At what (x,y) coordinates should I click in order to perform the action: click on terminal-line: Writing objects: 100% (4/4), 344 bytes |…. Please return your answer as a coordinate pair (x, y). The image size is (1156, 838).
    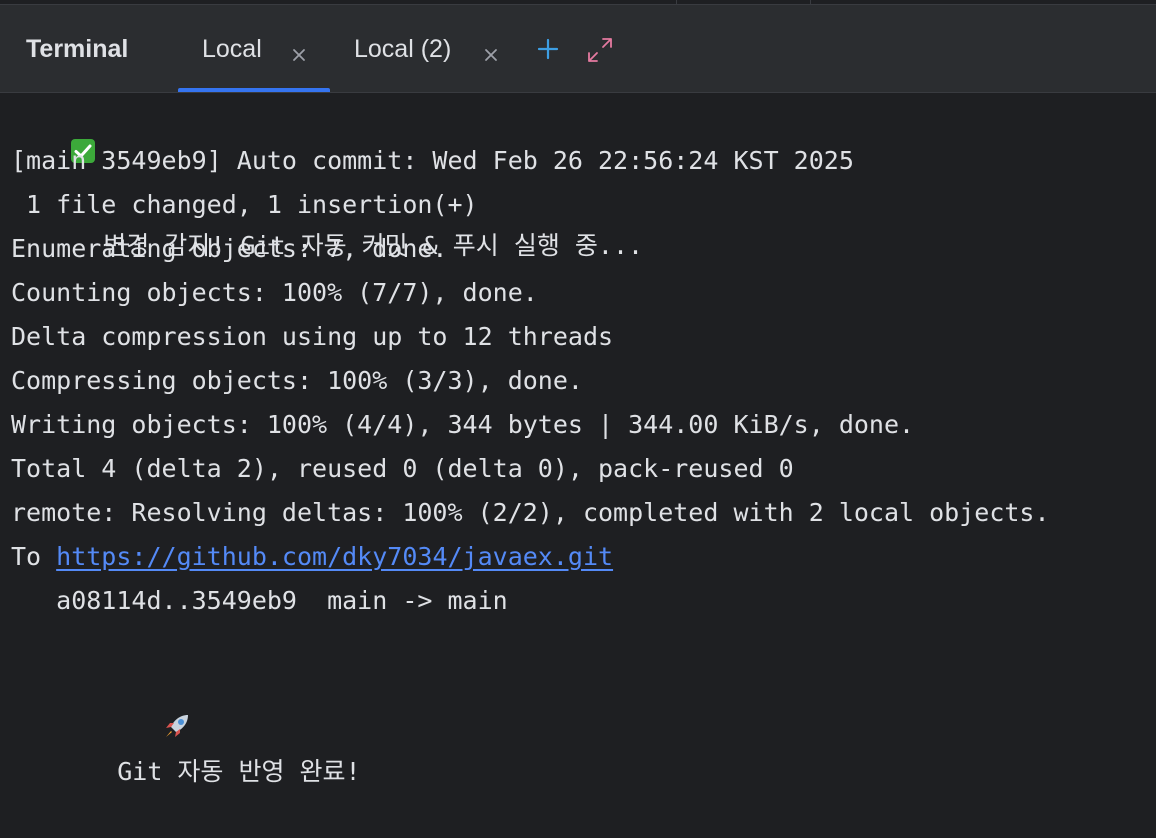
    Looking at the image, I should click on (463, 424).